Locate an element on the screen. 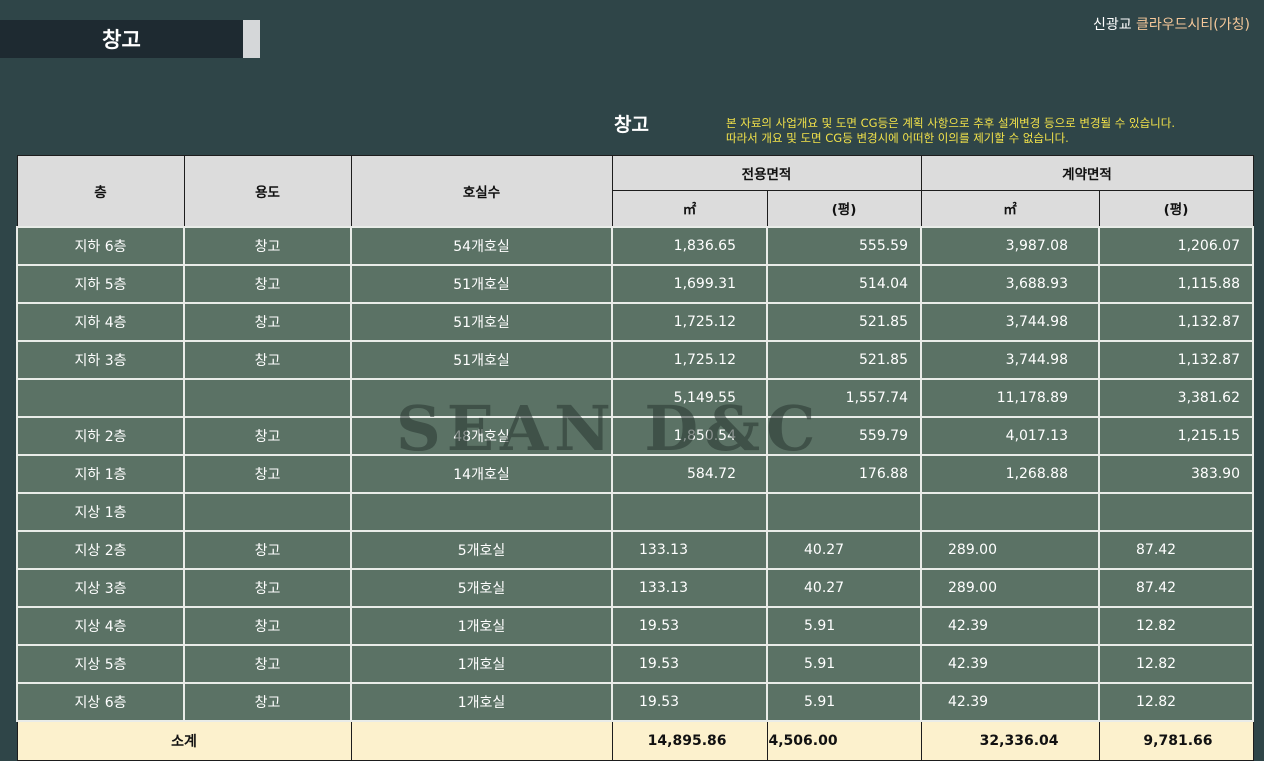 The height and width of the screenshot is (761, 1264). contract-m2-cell: 3,688.93 is located at coordinates (1010, 283).